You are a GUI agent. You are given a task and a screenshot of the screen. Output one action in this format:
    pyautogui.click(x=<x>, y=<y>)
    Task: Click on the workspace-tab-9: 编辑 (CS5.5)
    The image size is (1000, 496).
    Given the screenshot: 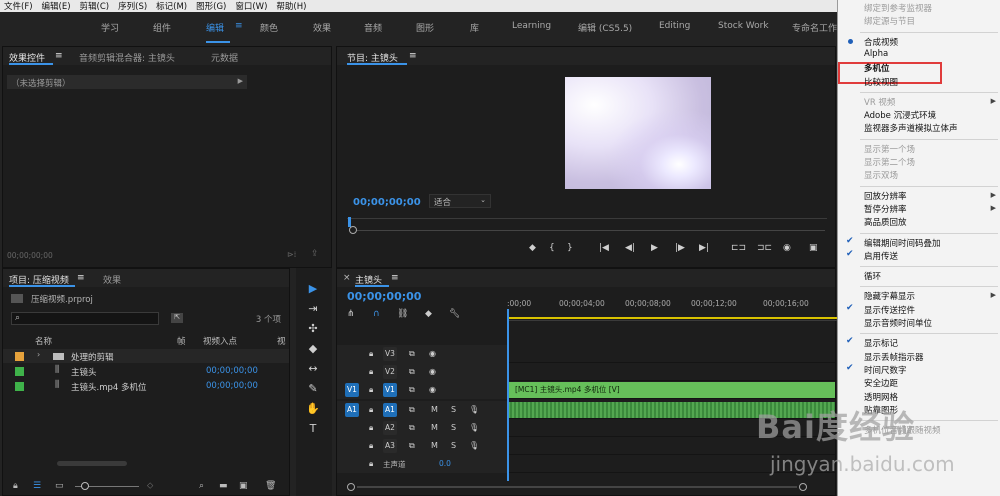 What is the action you would take?
    pyautogui.click(x=605, y=27)
    